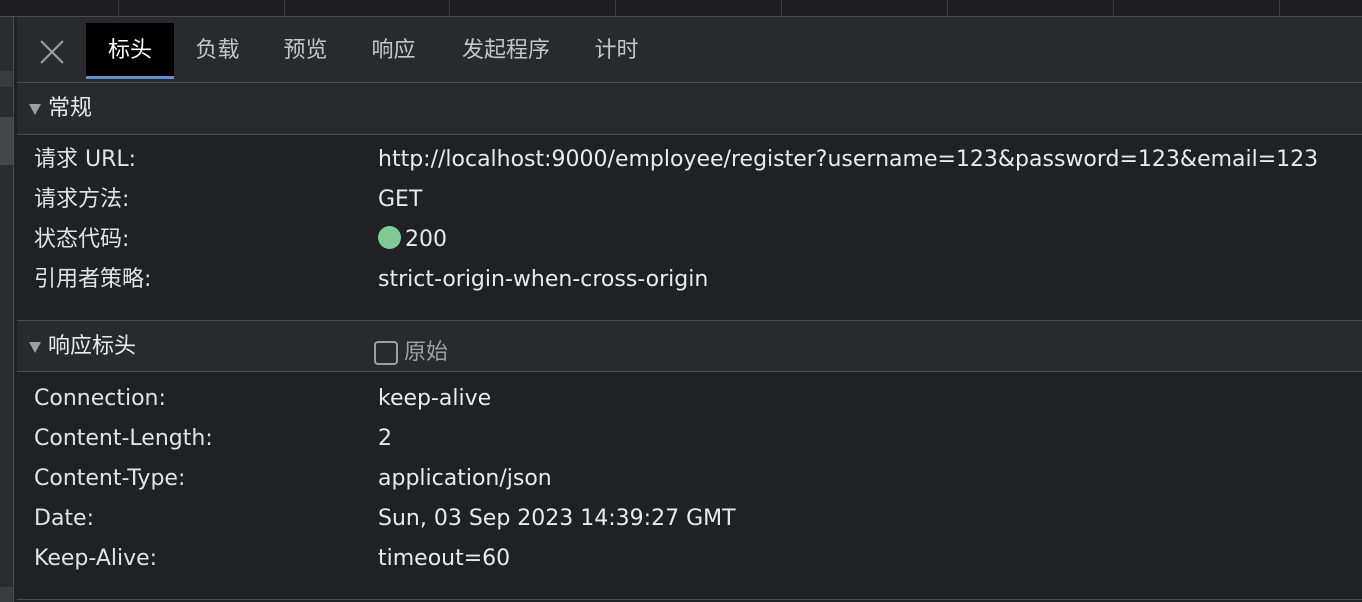 The width and height of the screenshot is (1362, 602). Describe the element at coordinates (85, 159) in the screenshot. I see `header-key: 请求 URL:` at that location.